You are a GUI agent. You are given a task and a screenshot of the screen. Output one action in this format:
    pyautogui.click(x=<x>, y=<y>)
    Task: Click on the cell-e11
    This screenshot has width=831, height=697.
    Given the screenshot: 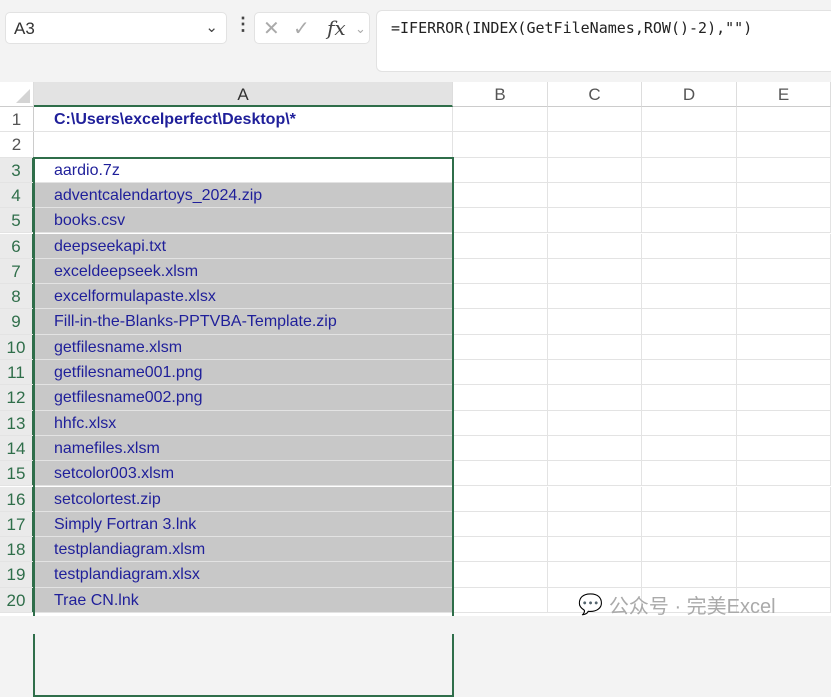 What is the action you would take?
    pyautogui.click(x=784, y=372)
    